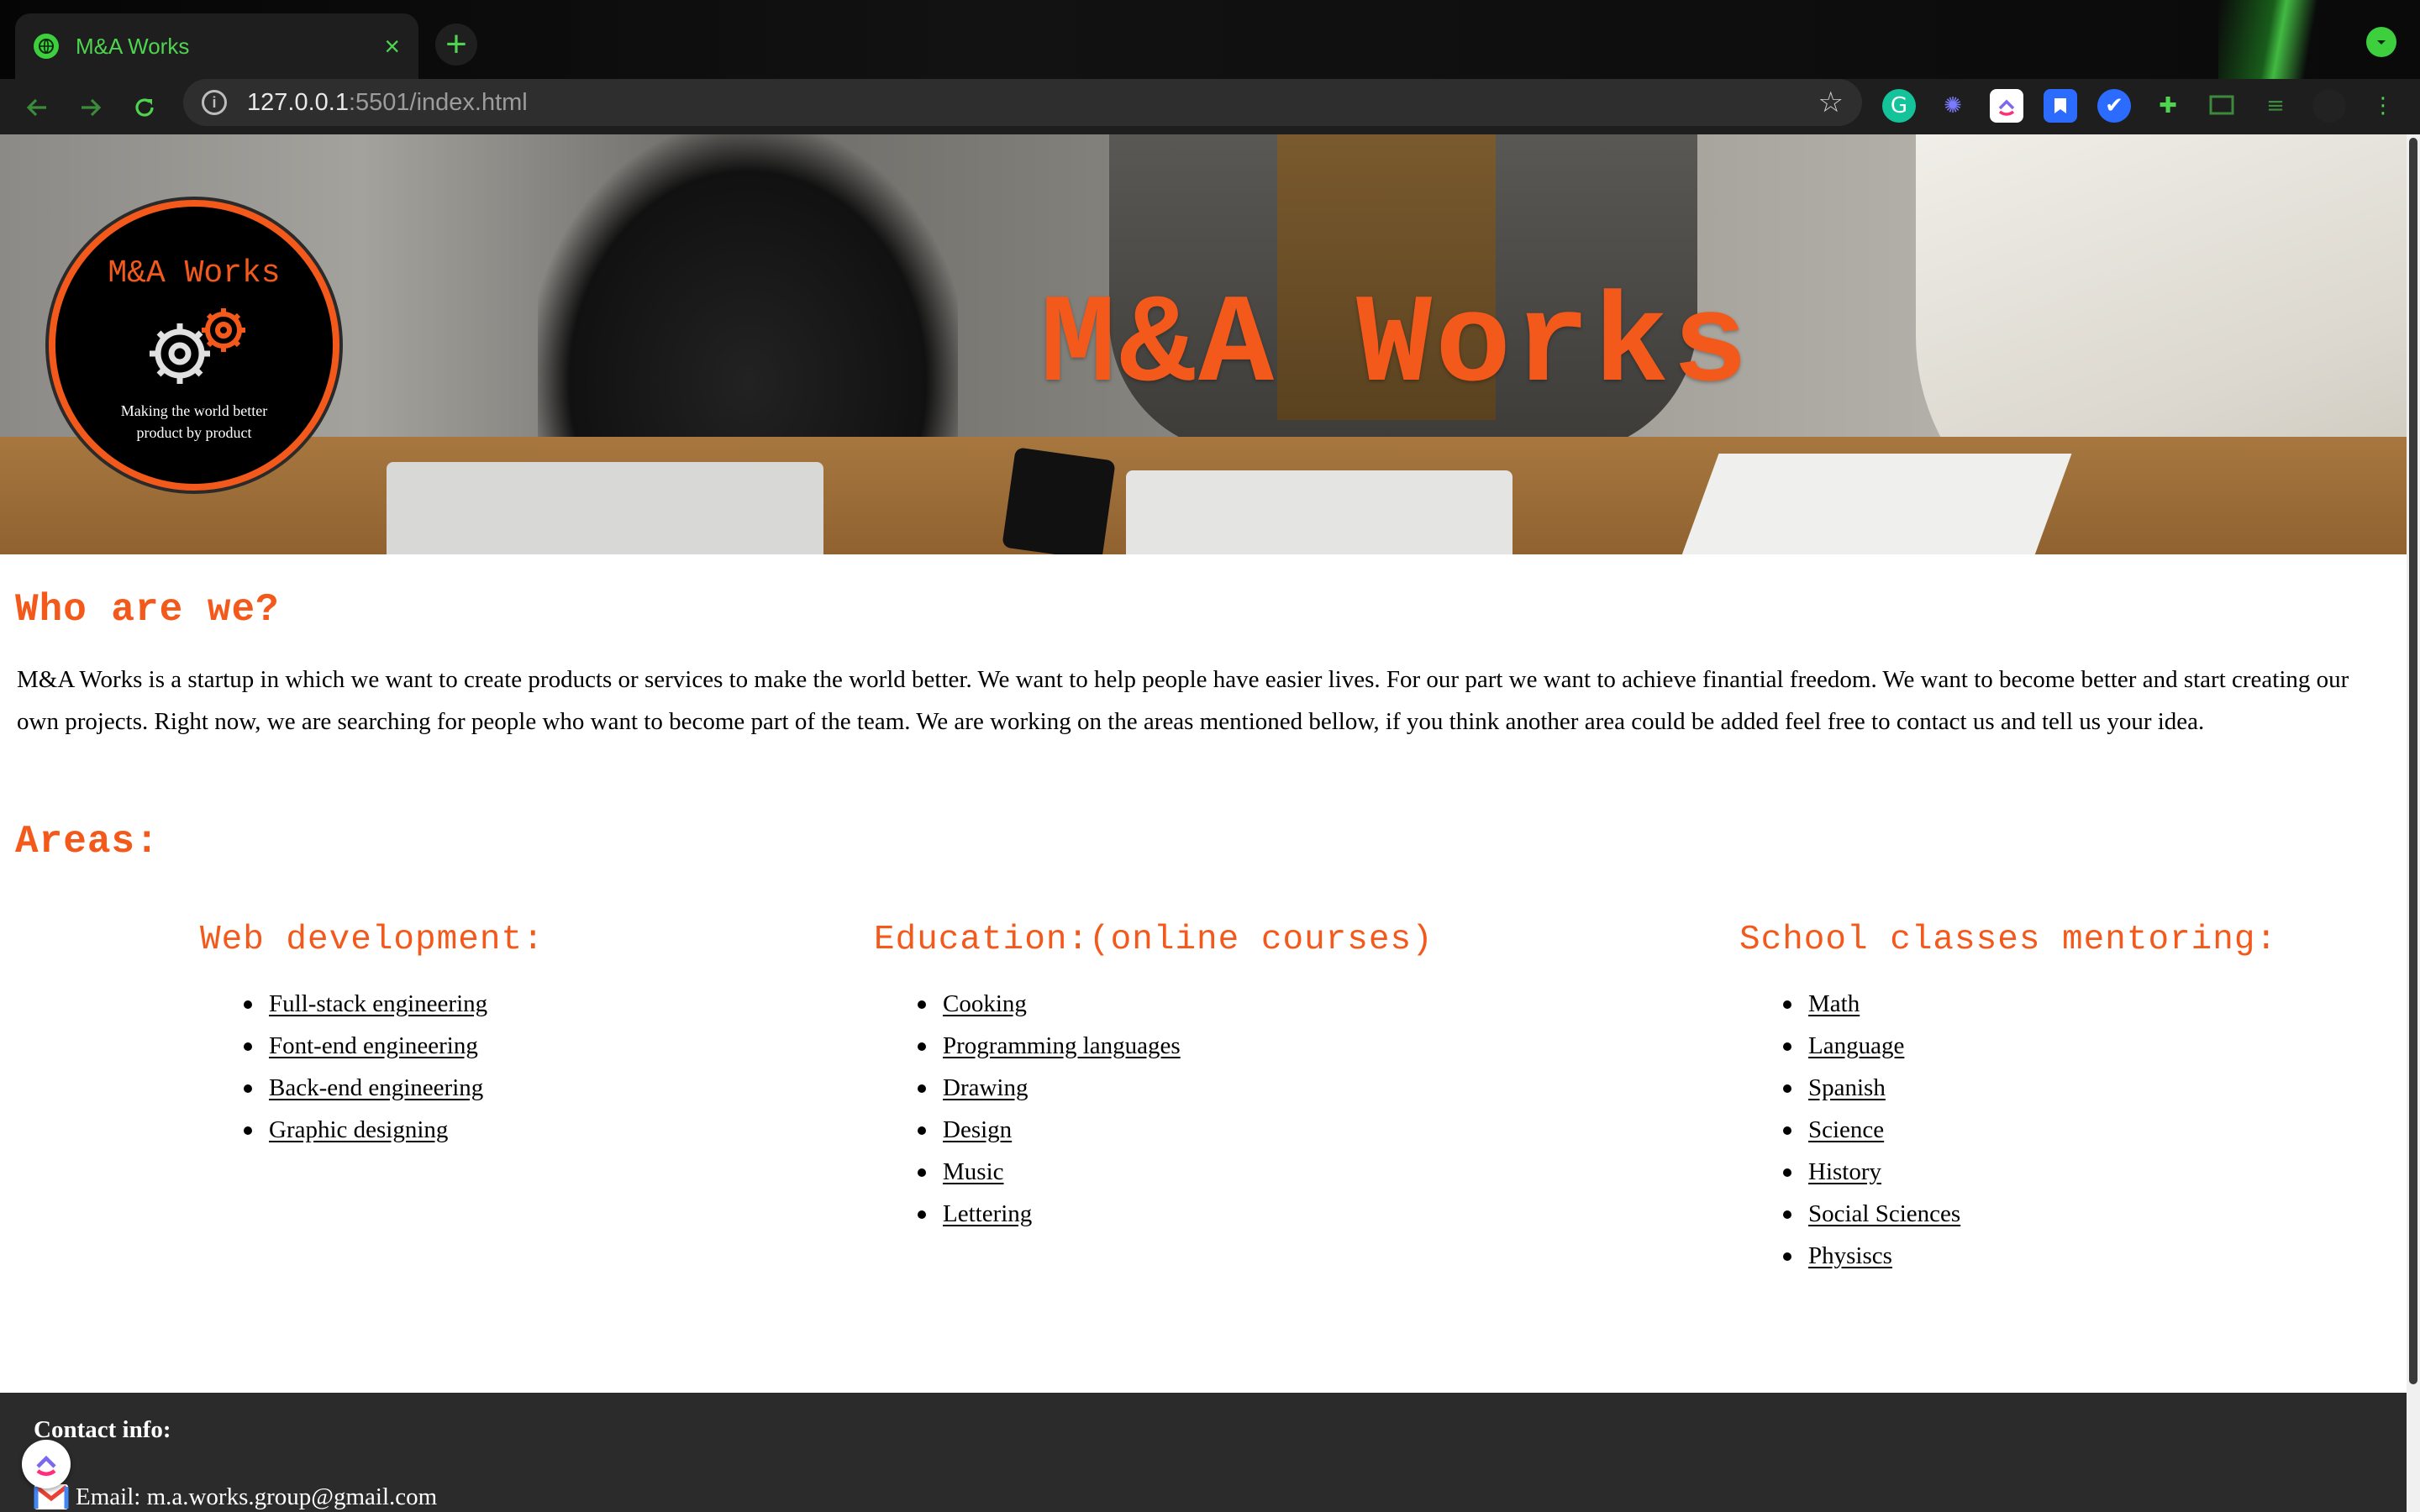  What do you see at coordinates (392, 46) in the screenshot?
I see `close-tab-icon: ×` at bounding box center [392, 46].